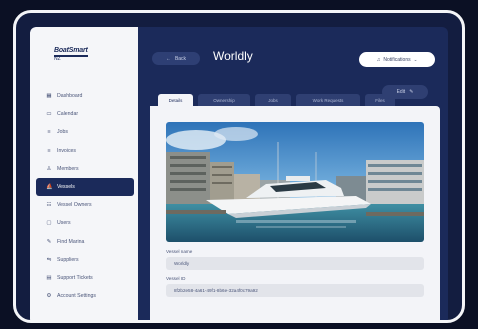  What do you see at coordinates (85, 114) in the screenshot?
I see `sidebar-item-calendar: ▭ Calendar` at bounding box center [85, 114].